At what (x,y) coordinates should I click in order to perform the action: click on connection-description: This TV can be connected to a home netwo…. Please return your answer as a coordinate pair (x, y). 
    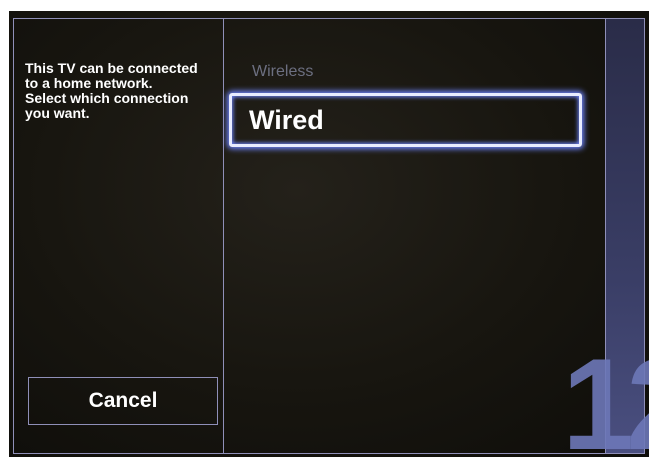
    Looking at the image, I should click on (111, 90).